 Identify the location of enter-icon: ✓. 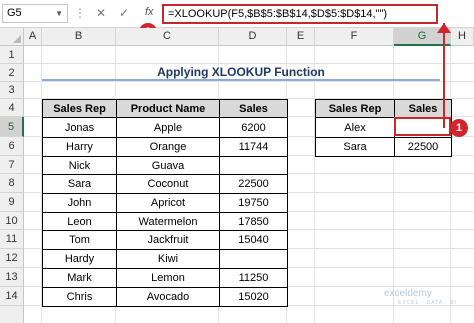
(124, 13).